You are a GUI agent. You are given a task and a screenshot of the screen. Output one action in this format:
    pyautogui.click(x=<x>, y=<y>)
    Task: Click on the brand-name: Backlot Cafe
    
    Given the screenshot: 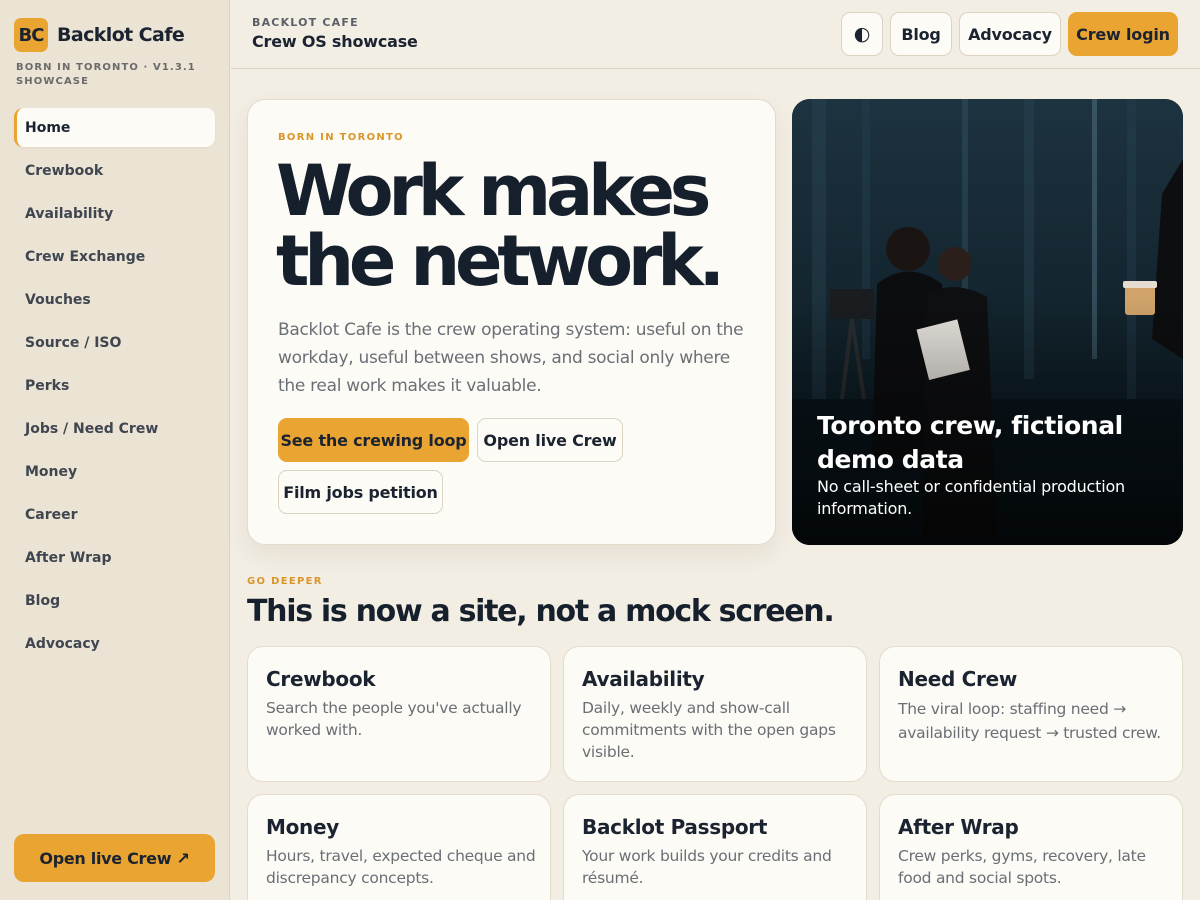 What is the action you would take?
    pyautogui.click(x=121, y=35)
    